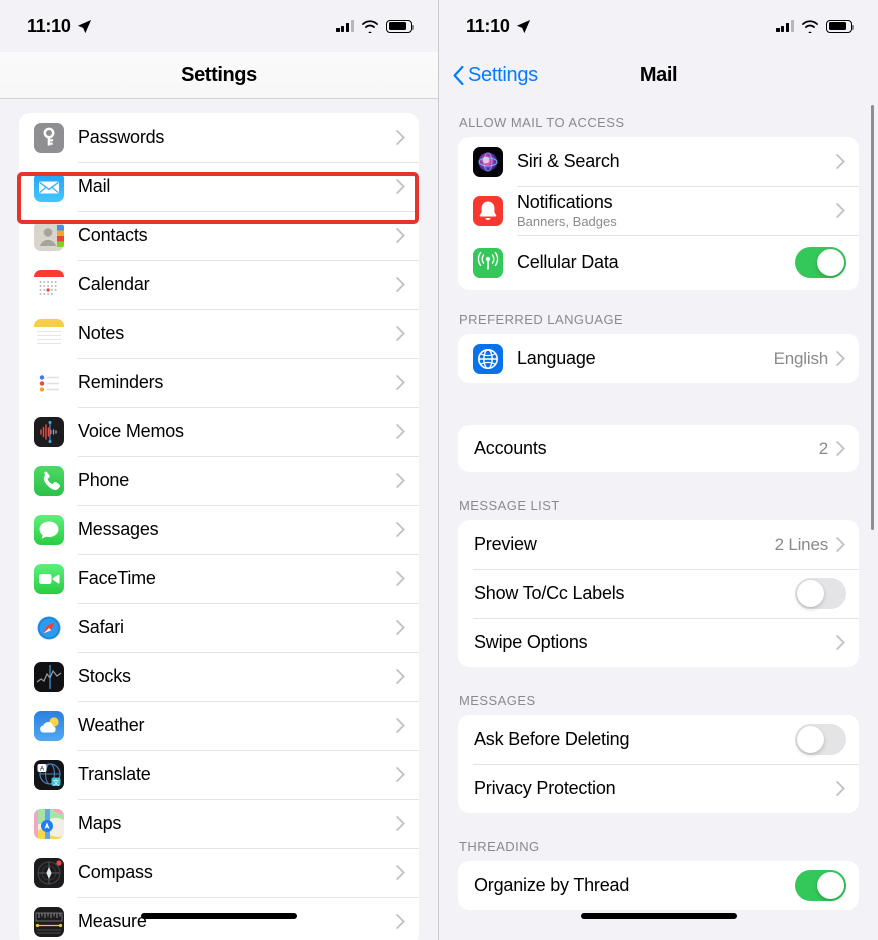  I want to click on cellular-data-icon, so click(488, 262).